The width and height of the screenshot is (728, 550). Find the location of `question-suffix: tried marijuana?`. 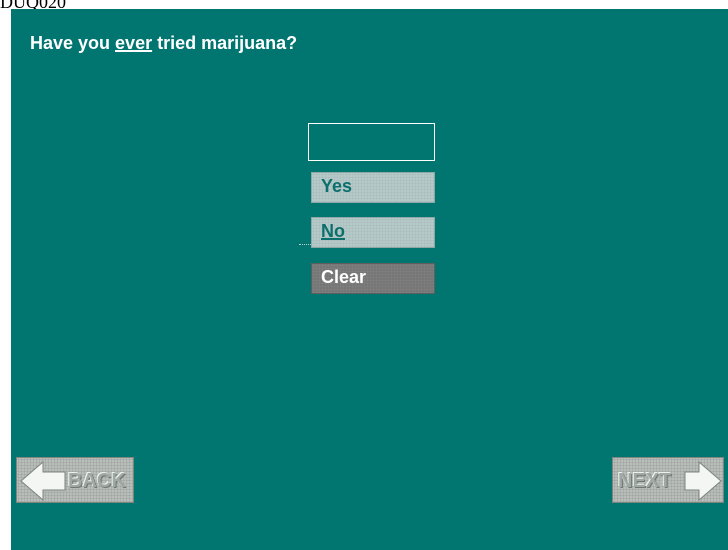

question-suffix: tried marijuana? is located at coordinates (225, 43).